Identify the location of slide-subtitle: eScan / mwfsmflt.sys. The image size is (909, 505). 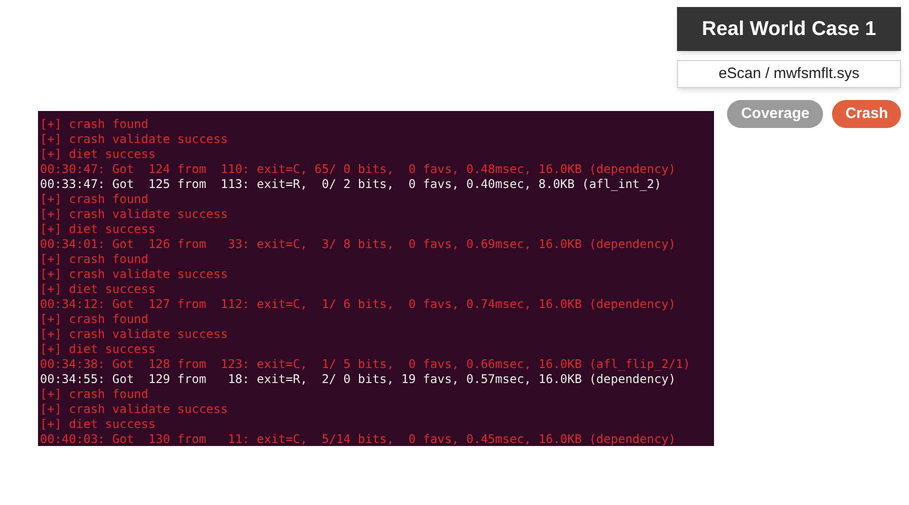
(789, 74).